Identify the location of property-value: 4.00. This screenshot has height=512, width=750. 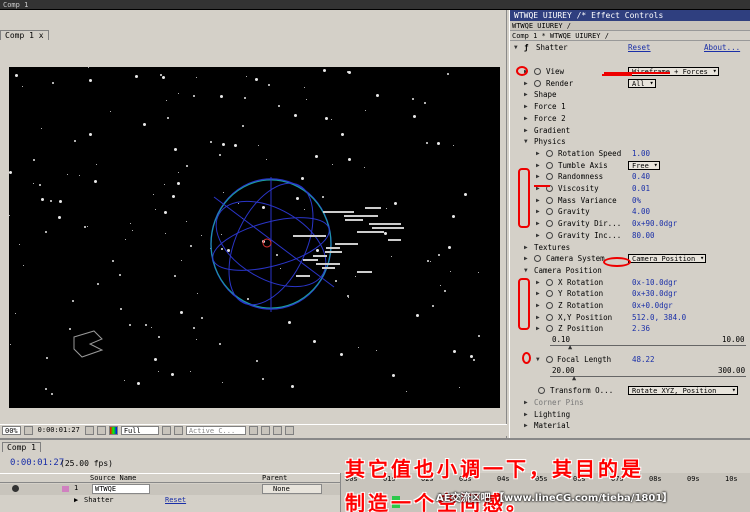
(641, 212).